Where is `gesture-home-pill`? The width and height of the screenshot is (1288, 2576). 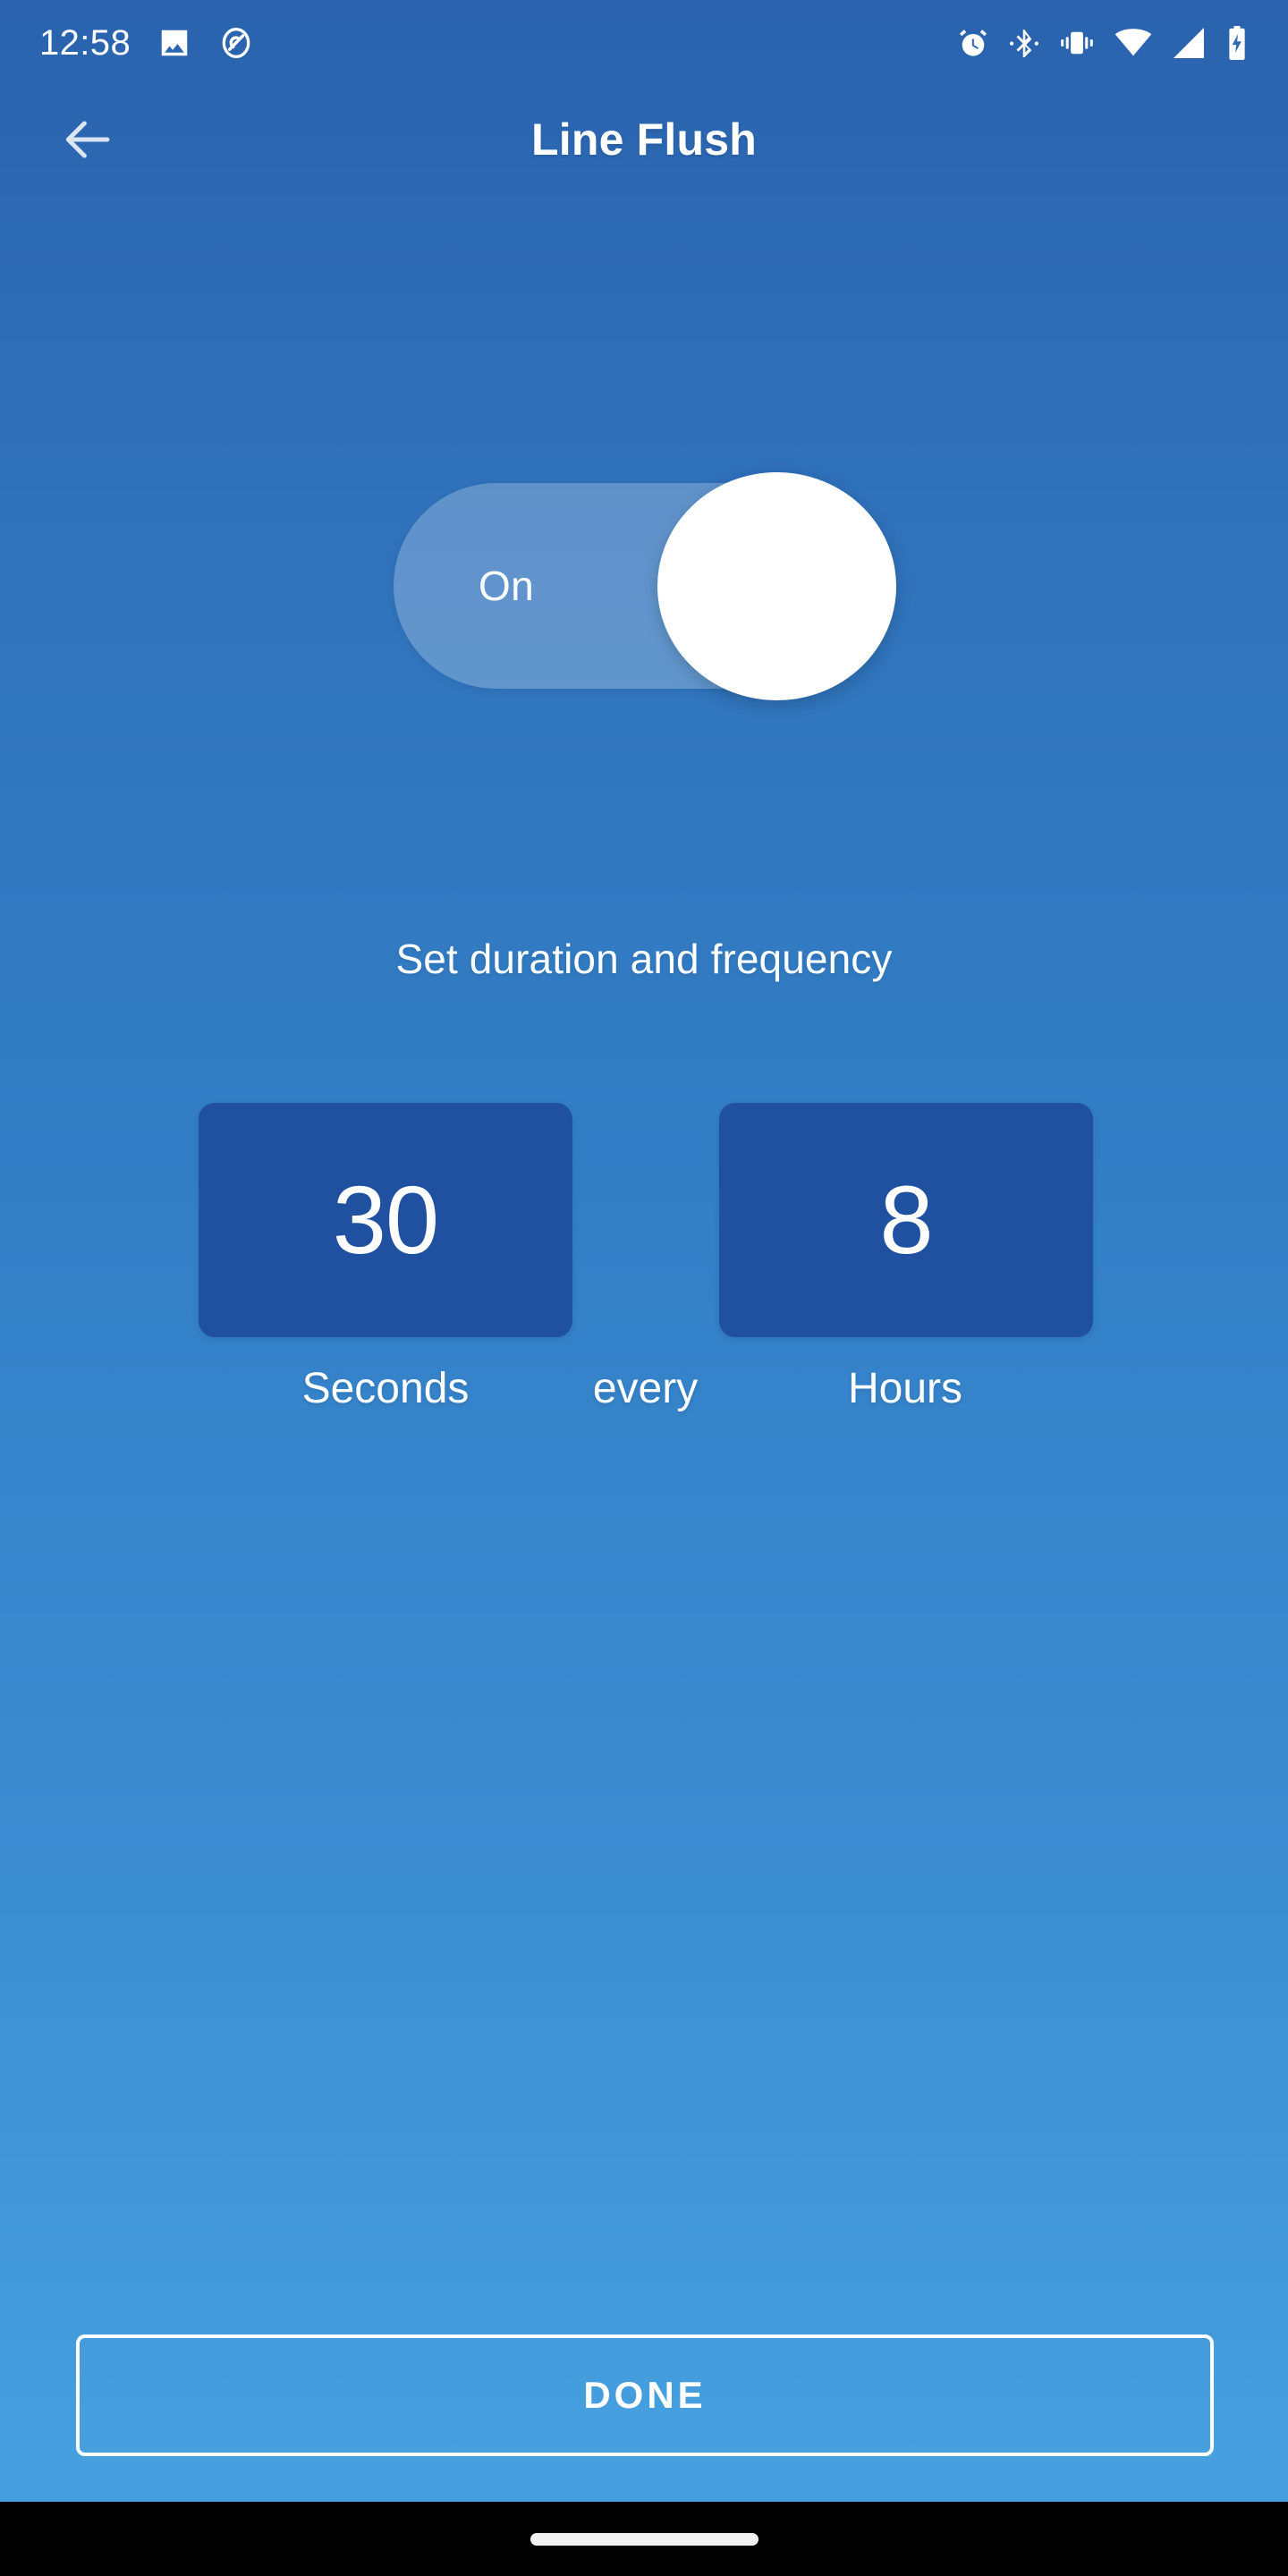 gesture-home-pill is located at coordinates (644, 2539).